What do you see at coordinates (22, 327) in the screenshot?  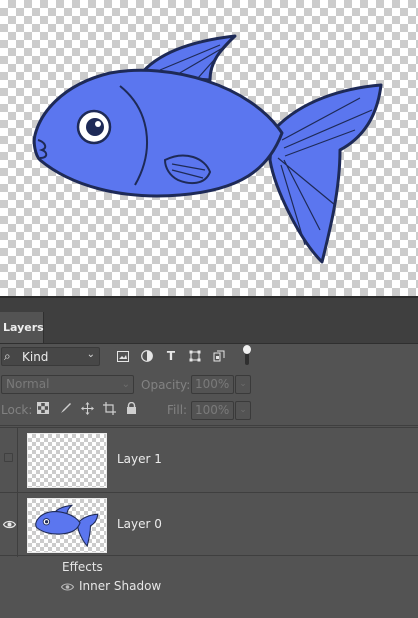 I see `tab-layers: Layers` at bounding box center [22, 327].